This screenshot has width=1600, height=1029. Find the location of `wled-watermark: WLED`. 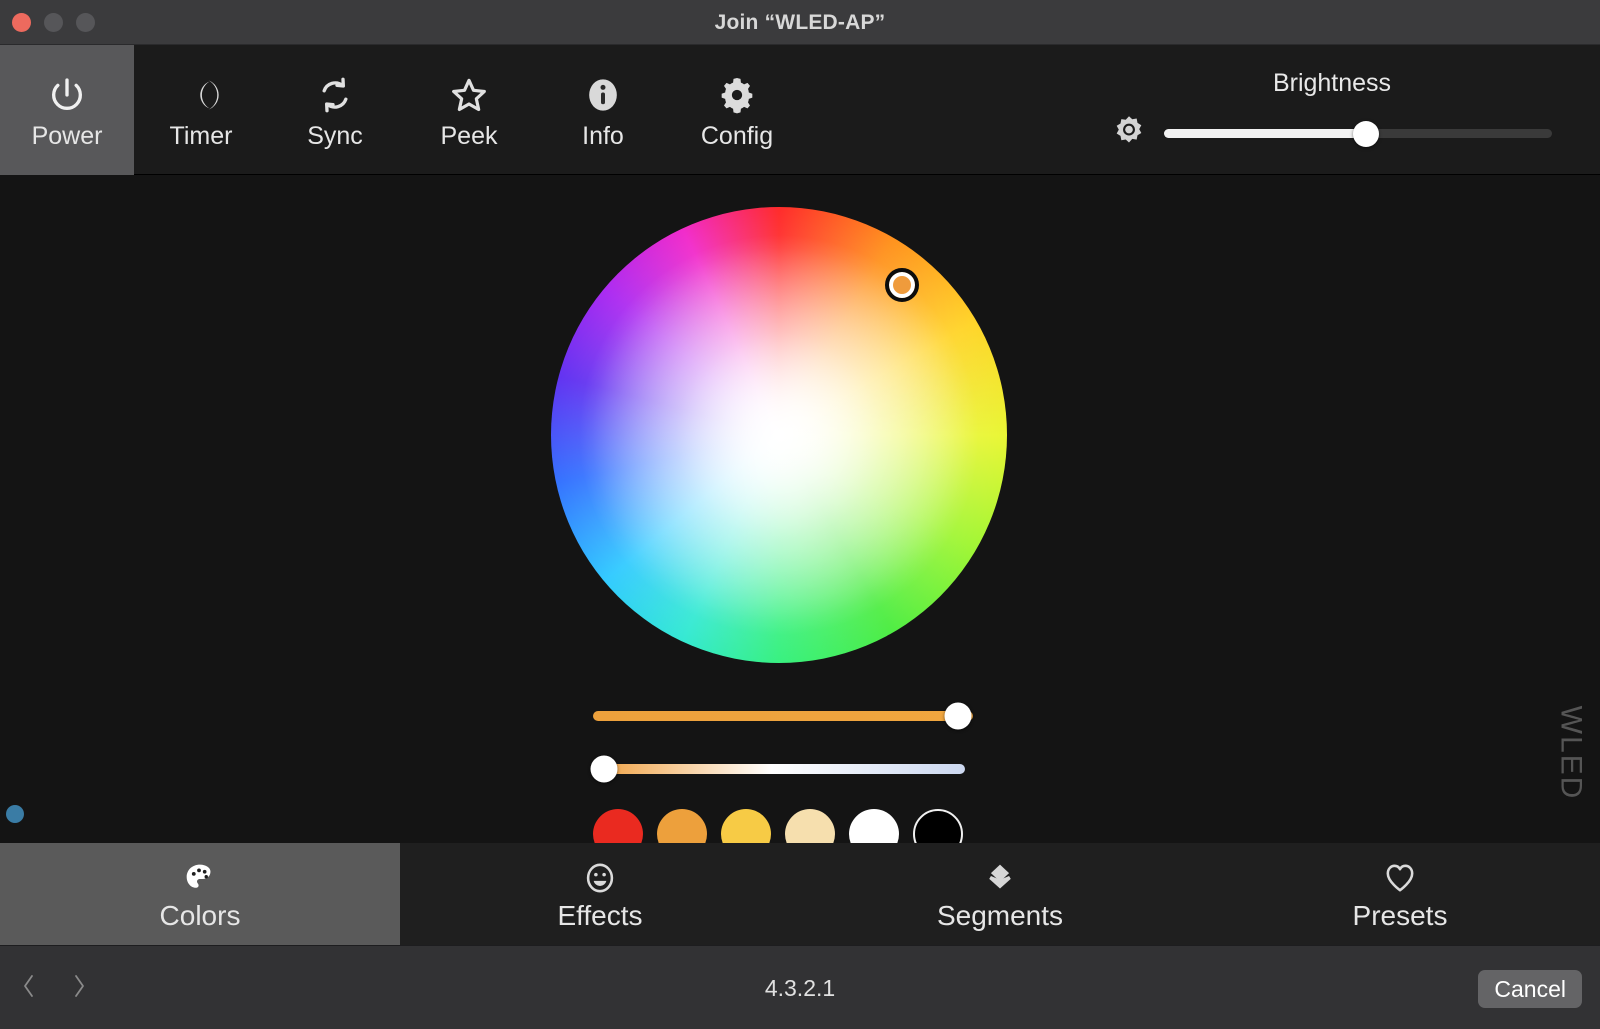

wled-watermark: WLED is located at coordinates (1571, 753).